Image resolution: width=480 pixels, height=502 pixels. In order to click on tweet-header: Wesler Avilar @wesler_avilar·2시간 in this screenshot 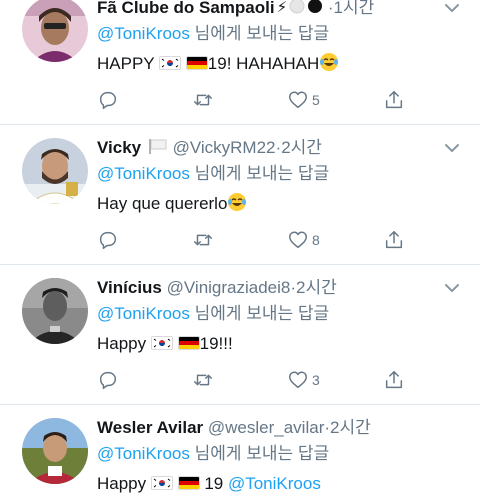, I will do `click(268, 428)`.